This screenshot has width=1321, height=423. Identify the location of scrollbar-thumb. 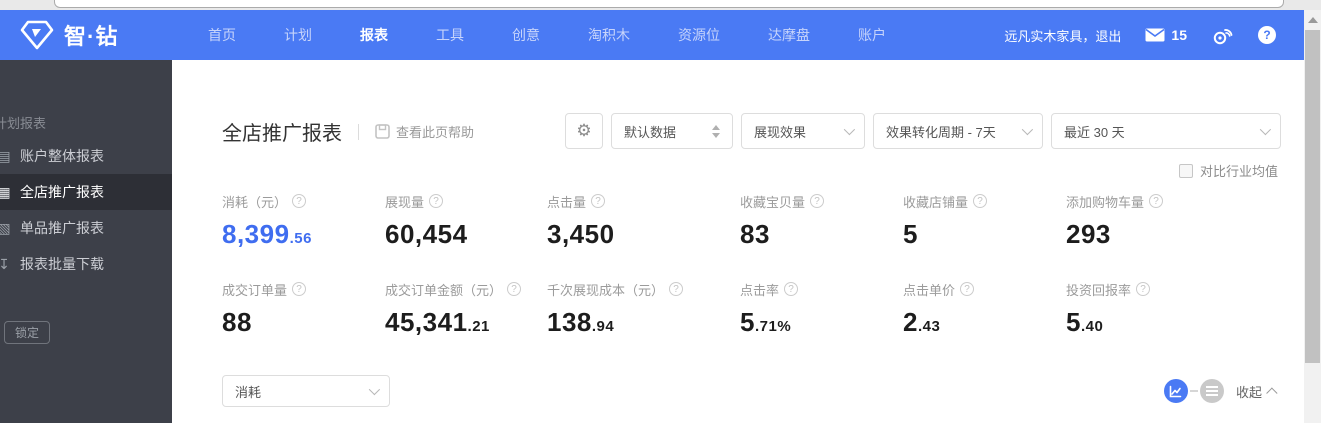
(1312, 196).